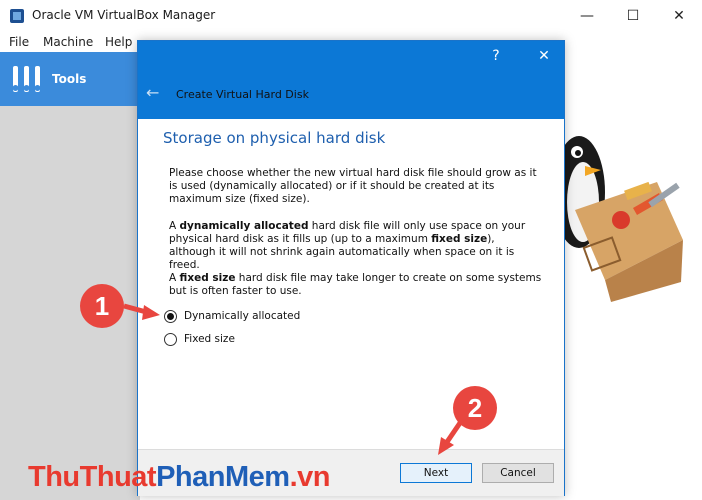  What do you see at coordinates (633, 16) in the screenshot?
I see `maximize-button: ☐` at bounding box center [633, 16].